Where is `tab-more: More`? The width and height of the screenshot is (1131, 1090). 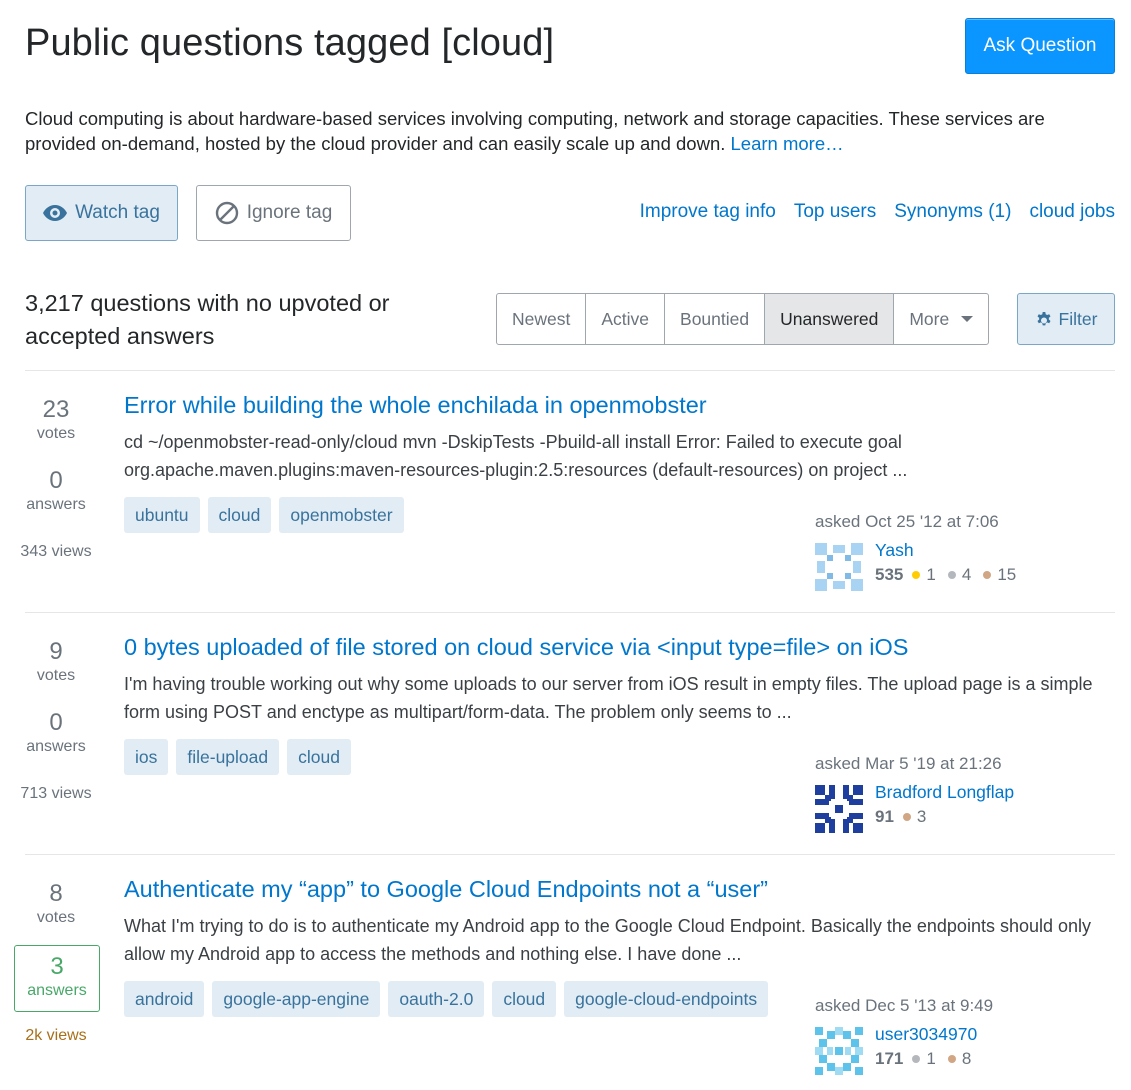
tab-more: More is located at coordinates (941, 319).